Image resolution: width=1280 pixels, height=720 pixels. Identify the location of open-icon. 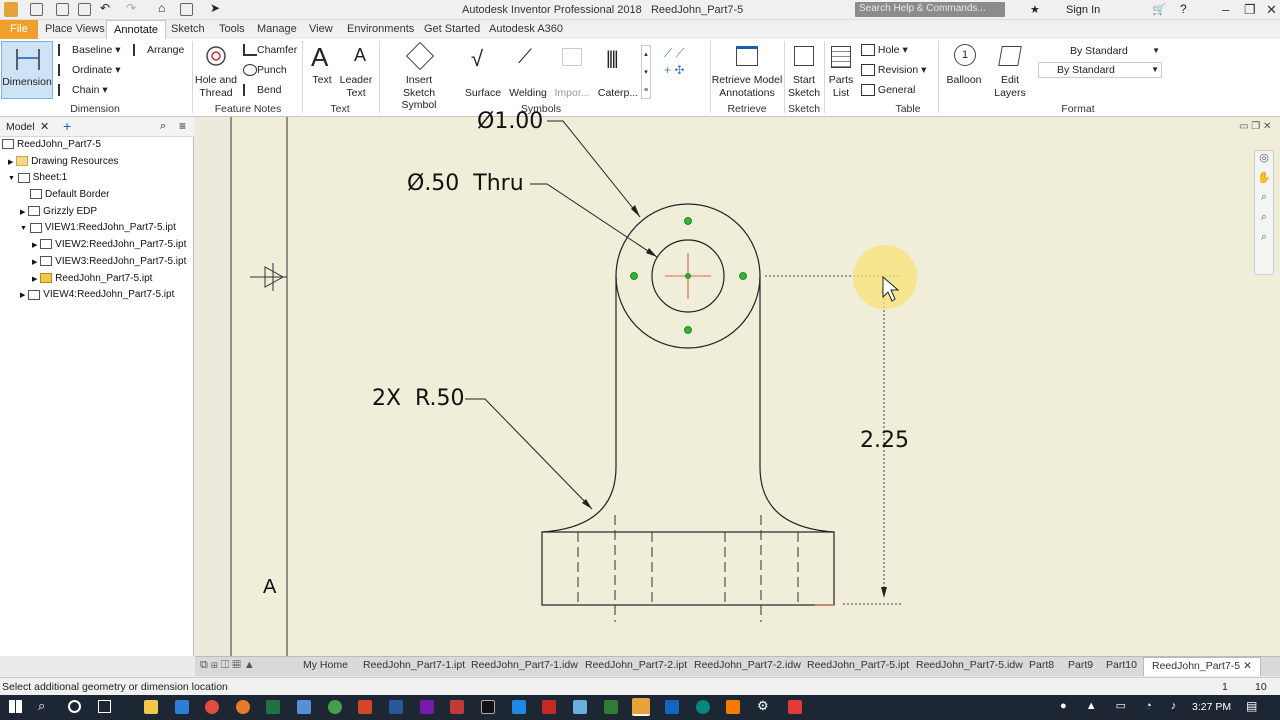
(62, 9).